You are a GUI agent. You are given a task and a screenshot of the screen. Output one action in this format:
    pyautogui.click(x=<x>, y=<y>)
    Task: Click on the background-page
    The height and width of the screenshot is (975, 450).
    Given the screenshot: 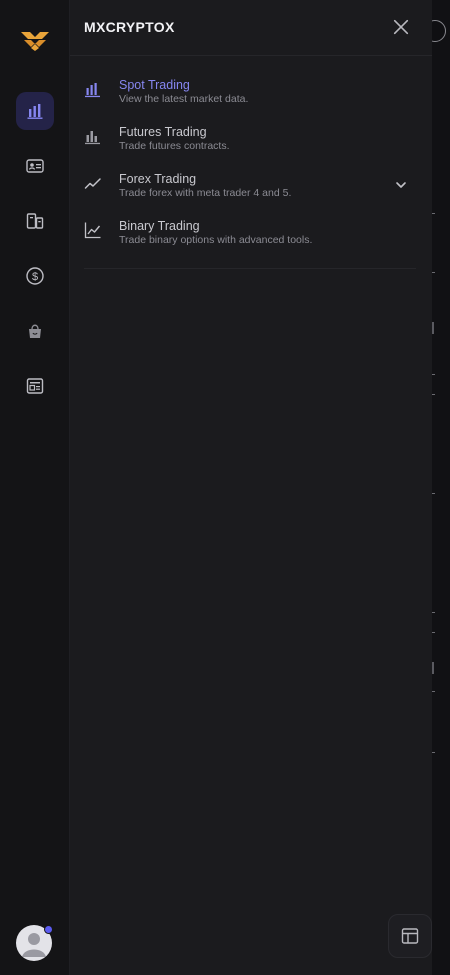 What is the action you would take?
    pyautogui.click(x=437, y=487)
    